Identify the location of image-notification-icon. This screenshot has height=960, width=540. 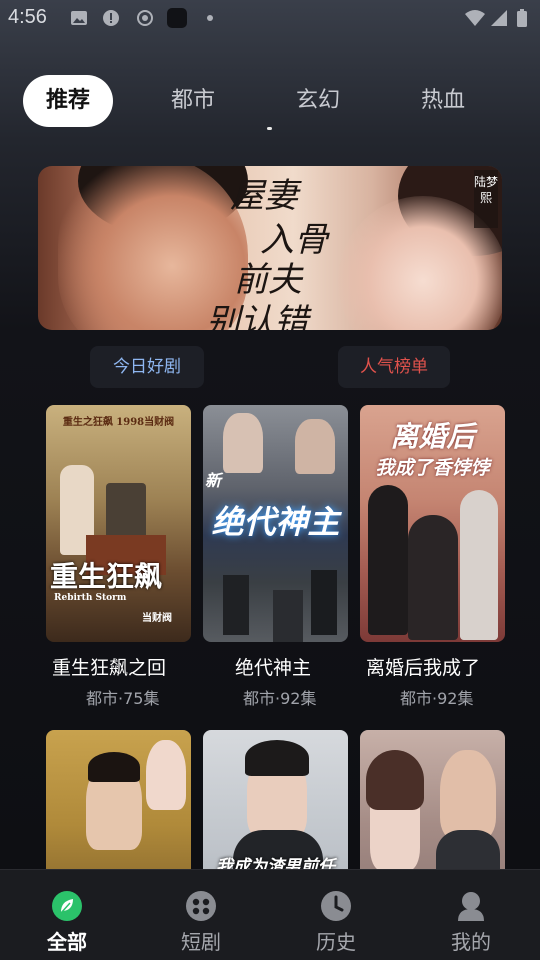
(79, 18).